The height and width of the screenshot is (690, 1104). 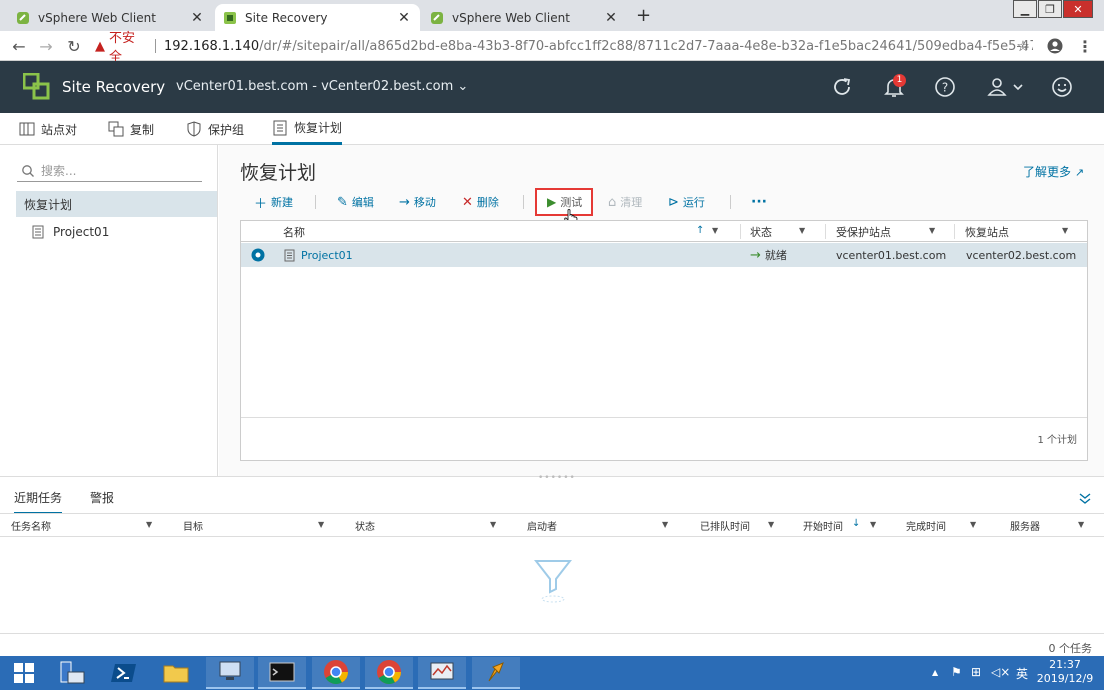 What do you see at coordinates (976, 672) in the screenshot?
I see `tray-network-icon: ⊞` at bounding box center [976, 672].